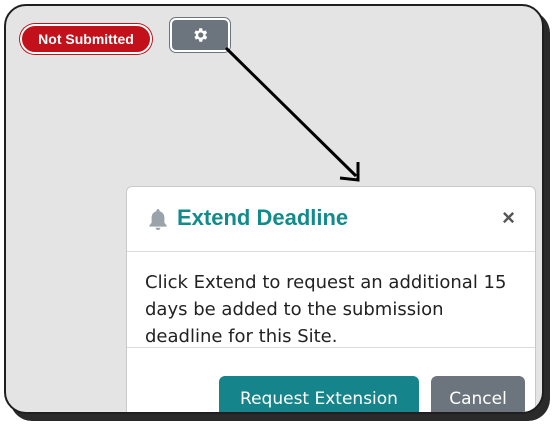 The image size is (553, 425). I want to click on modal-footer: Request Extension Cancel, so click(331, 379).